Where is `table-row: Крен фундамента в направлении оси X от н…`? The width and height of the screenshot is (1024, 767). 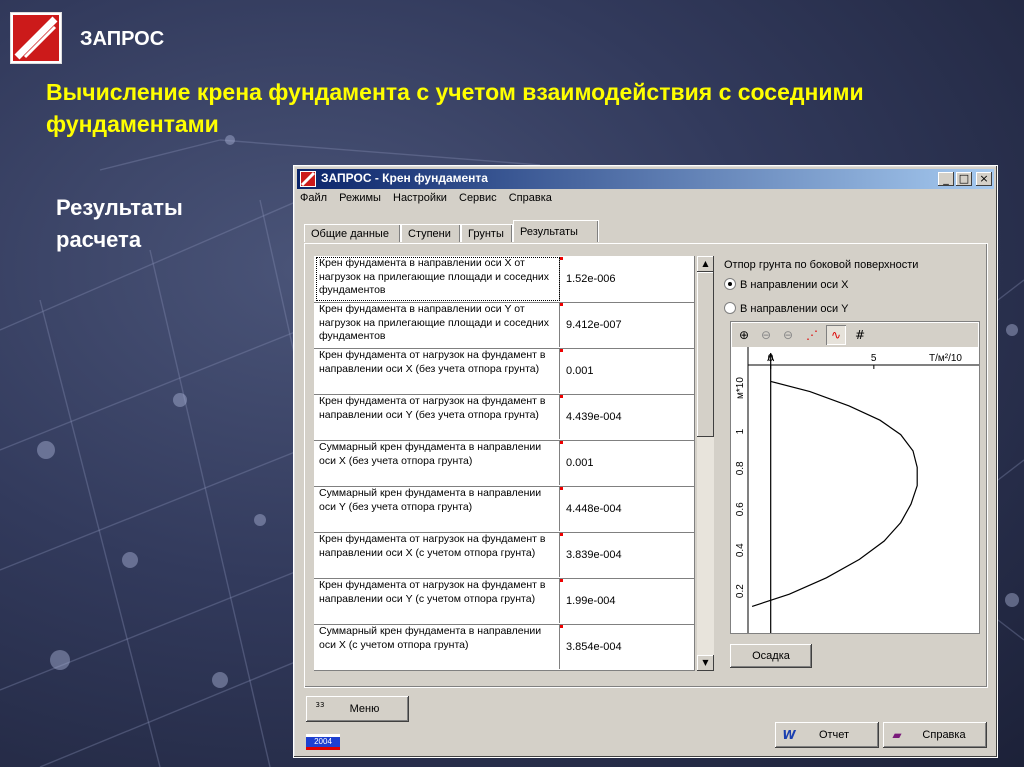
table-row: Крен фундамента в направлении оси X от н… is located at coordinates (504, 279).